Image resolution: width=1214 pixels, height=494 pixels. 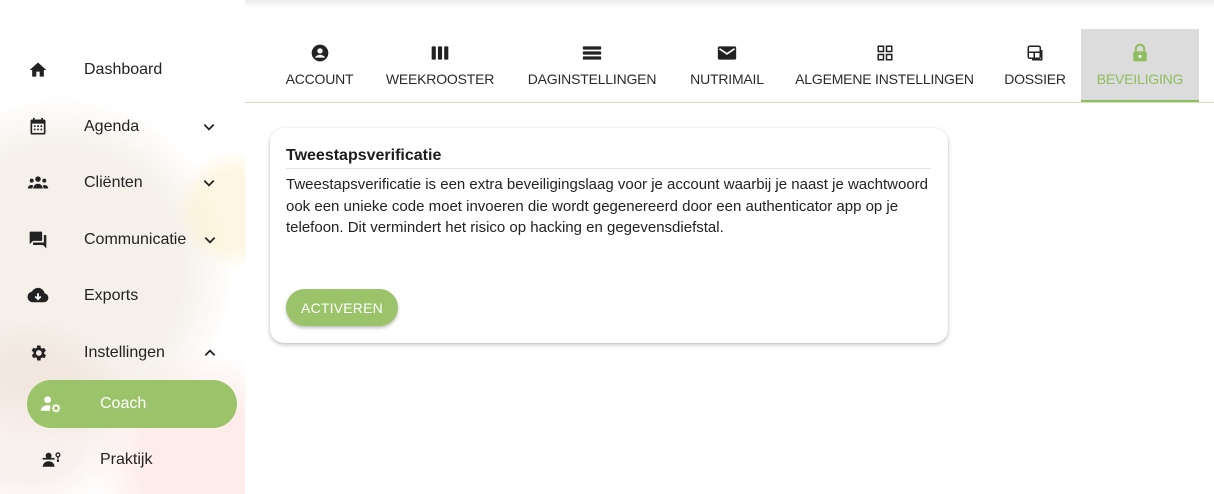 I want to click on calendar-icon, so click(x=38, y=127).